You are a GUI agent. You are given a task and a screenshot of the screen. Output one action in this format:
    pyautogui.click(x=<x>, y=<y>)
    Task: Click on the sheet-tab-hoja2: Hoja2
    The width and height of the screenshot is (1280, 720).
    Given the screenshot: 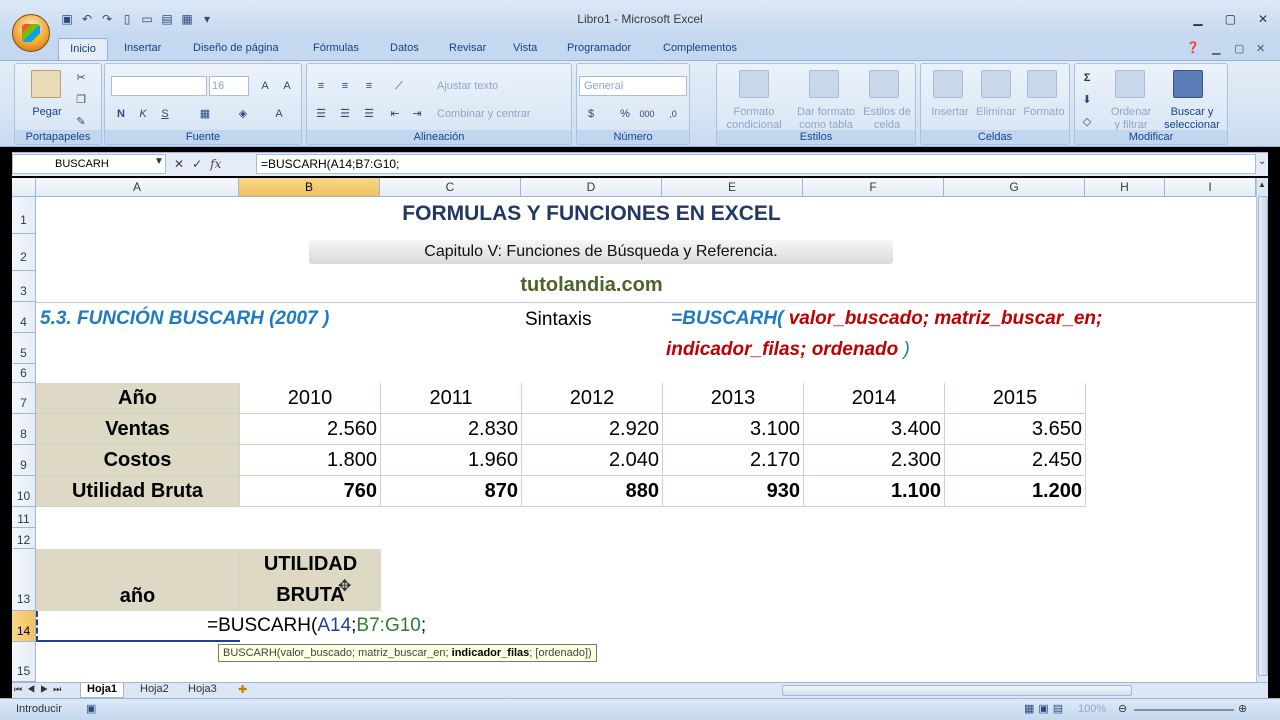 What is the action you would take?
    pyautogui.click(x=154, y=689)
    